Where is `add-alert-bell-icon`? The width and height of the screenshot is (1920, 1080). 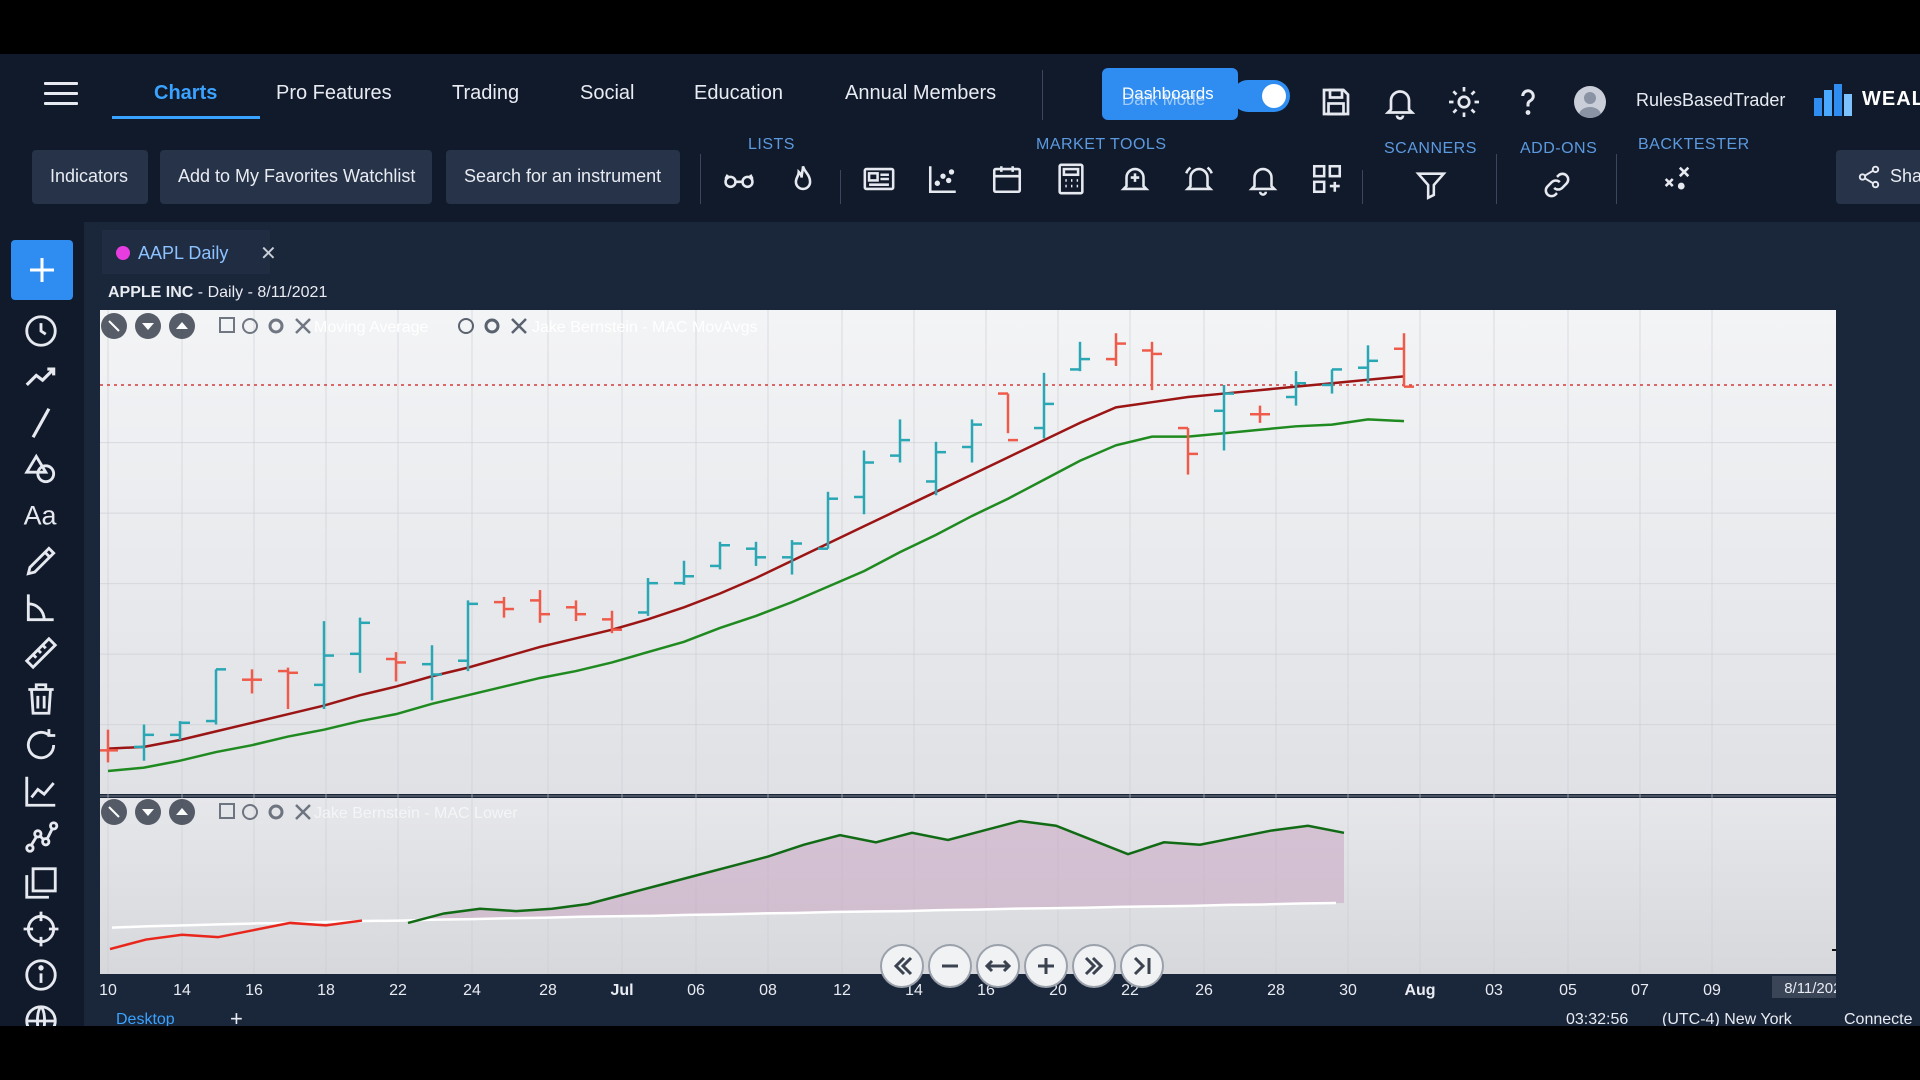
add-alert-bell-icon is located at coordinates (1135, 179).